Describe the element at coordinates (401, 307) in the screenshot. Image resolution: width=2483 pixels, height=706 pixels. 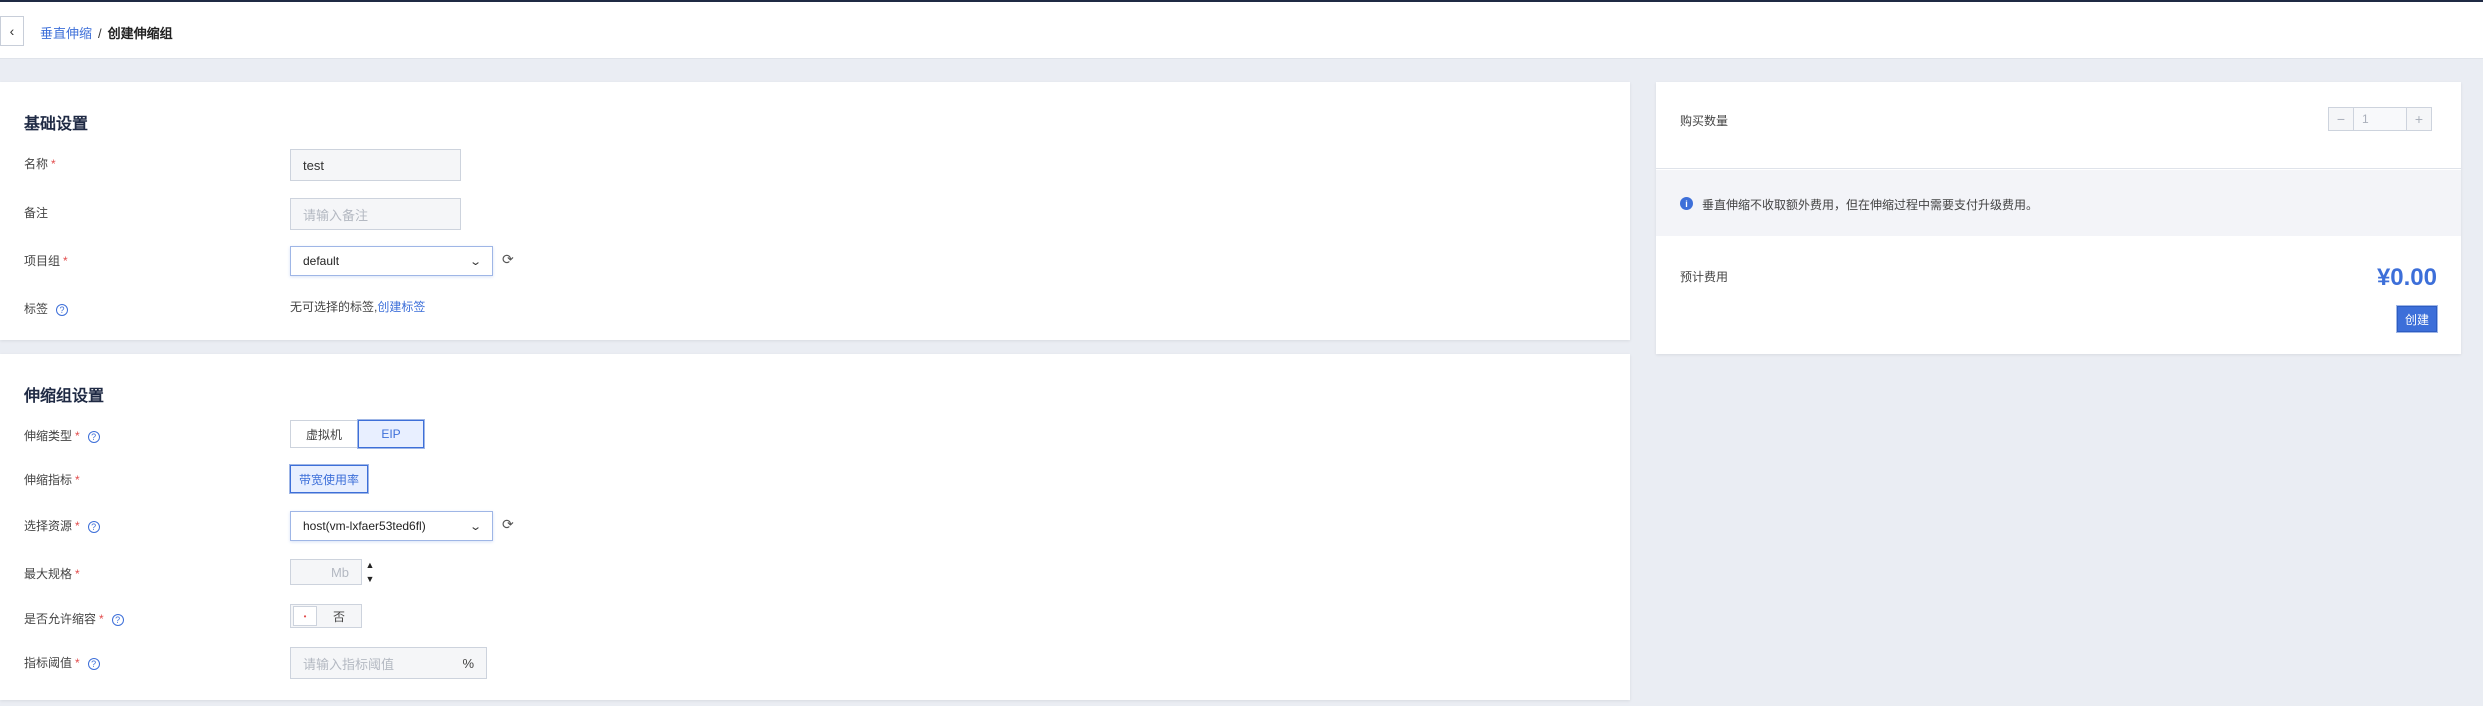
I see `create-tag-link: 创建标签` at that location.